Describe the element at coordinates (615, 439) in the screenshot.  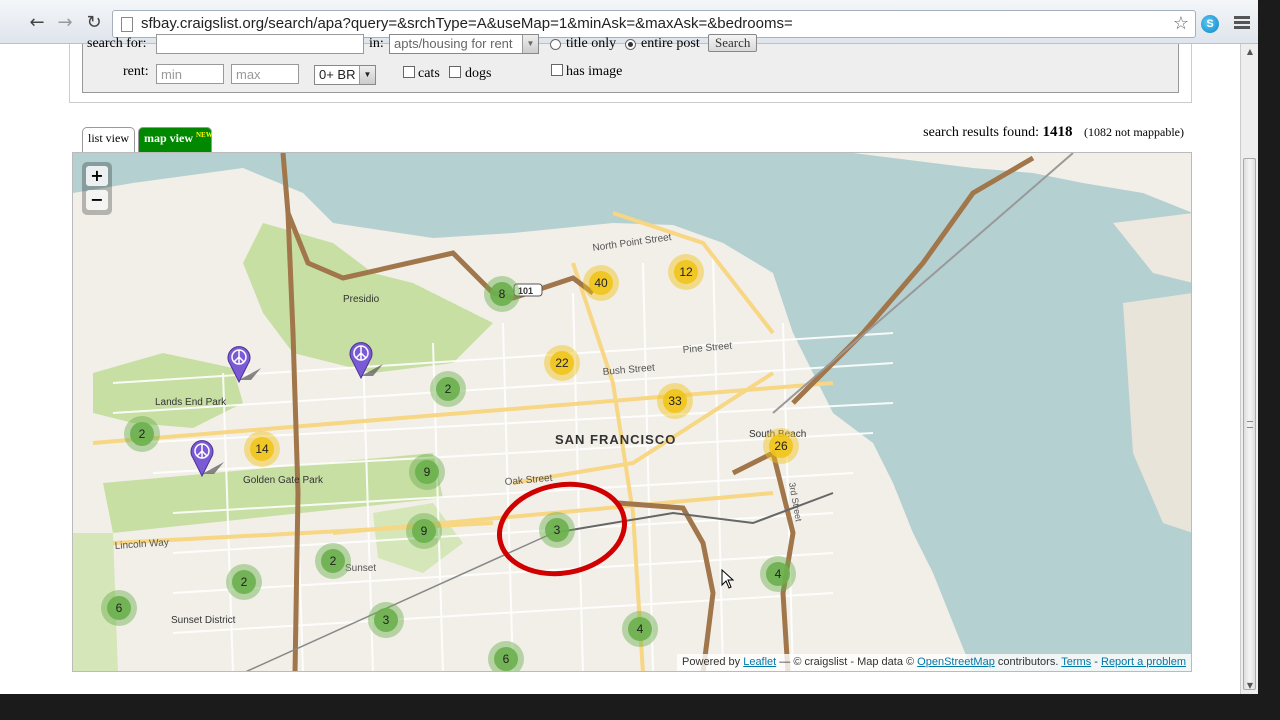
I see `city-label: SAN FRANCISCO` at that location.